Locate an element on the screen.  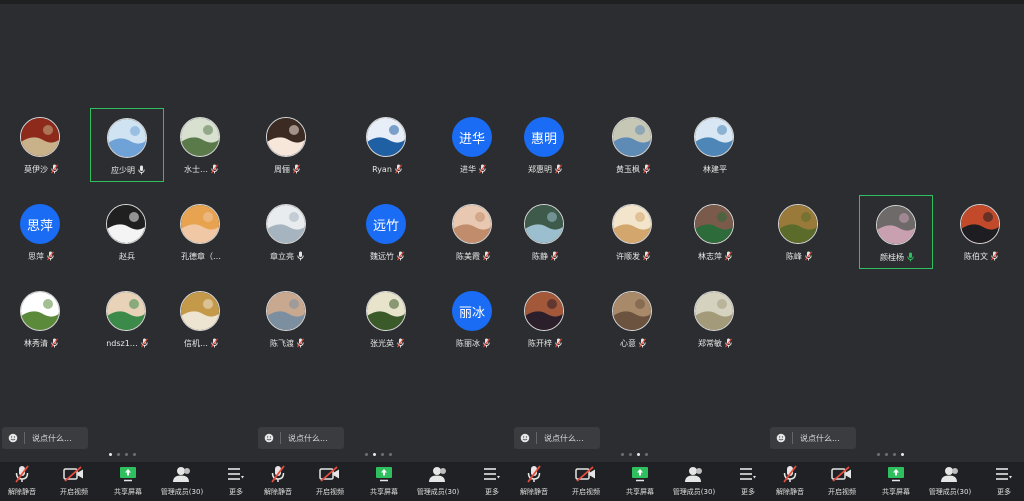
participant-name: 魏远竹 is located at coordinates (382, 256).